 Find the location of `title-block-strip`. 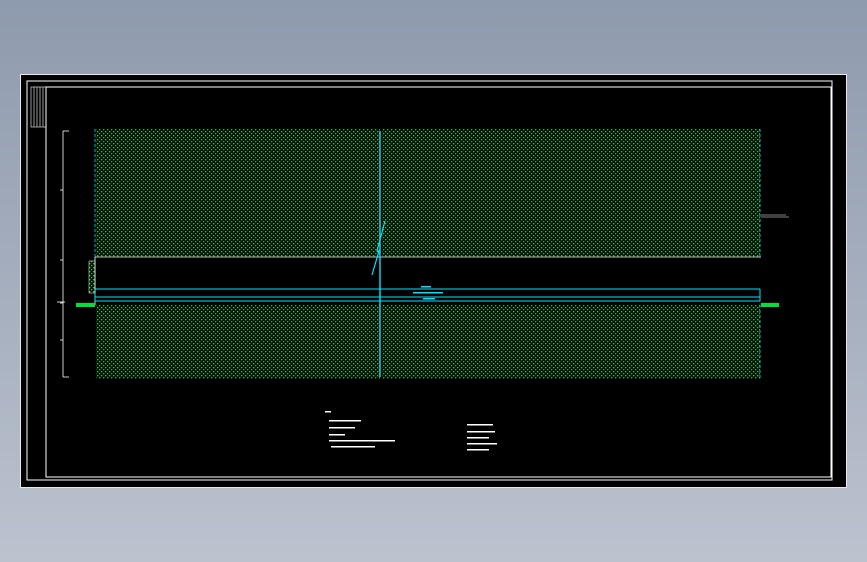

title-block-strip is located at coordinates (38, 107).